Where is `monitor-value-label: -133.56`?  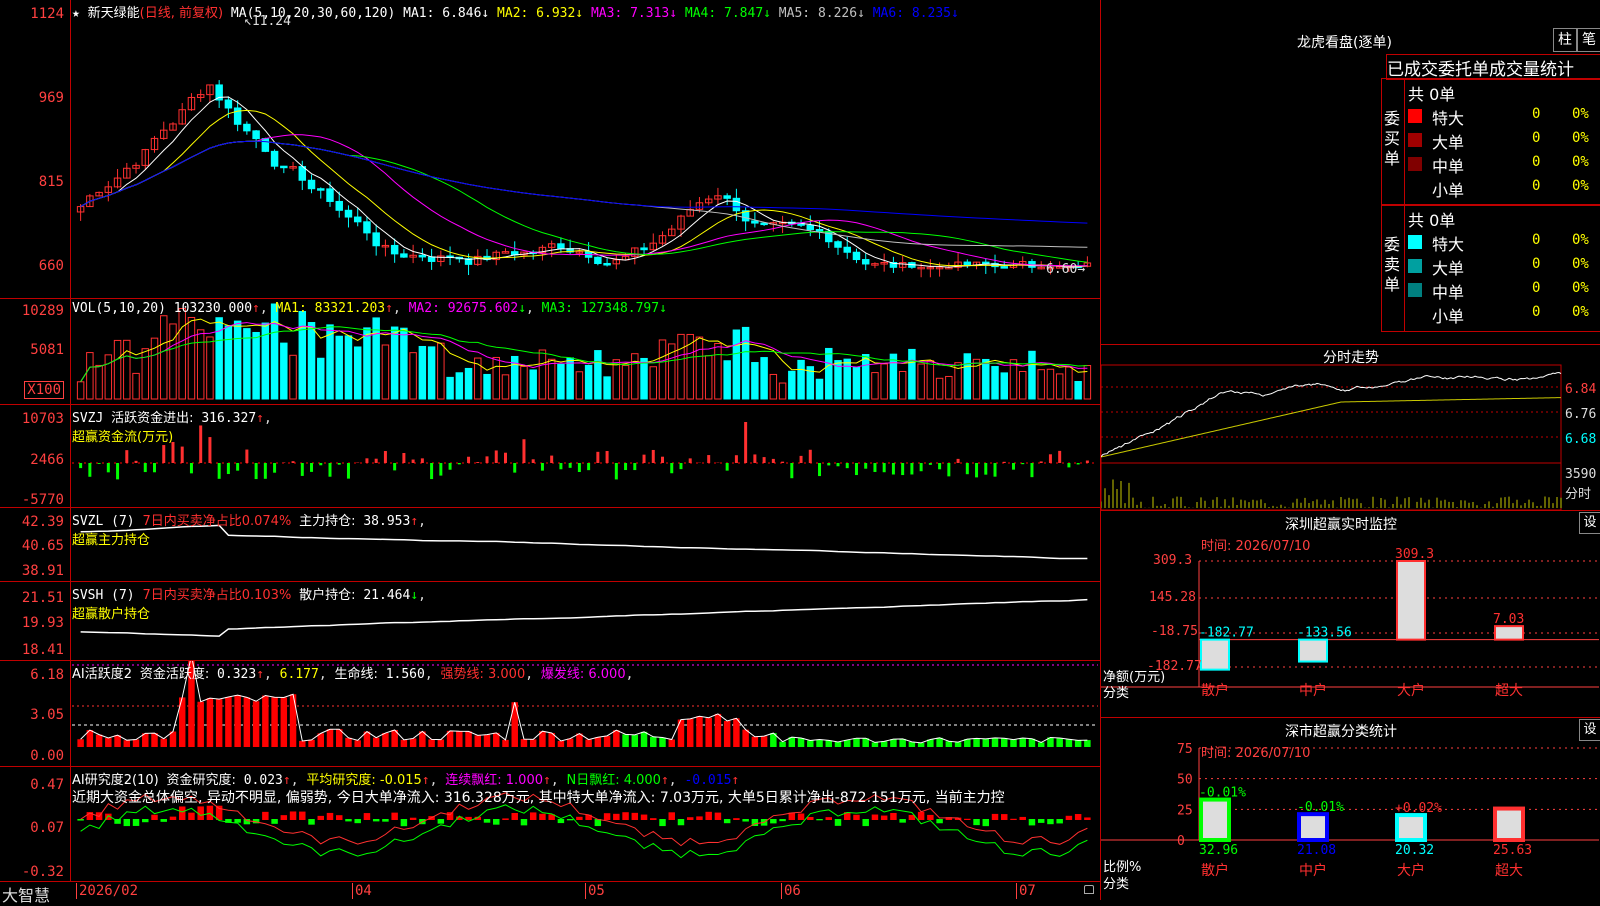 monitor-value-label: -133.56 is located at coordinates (1324, 633).